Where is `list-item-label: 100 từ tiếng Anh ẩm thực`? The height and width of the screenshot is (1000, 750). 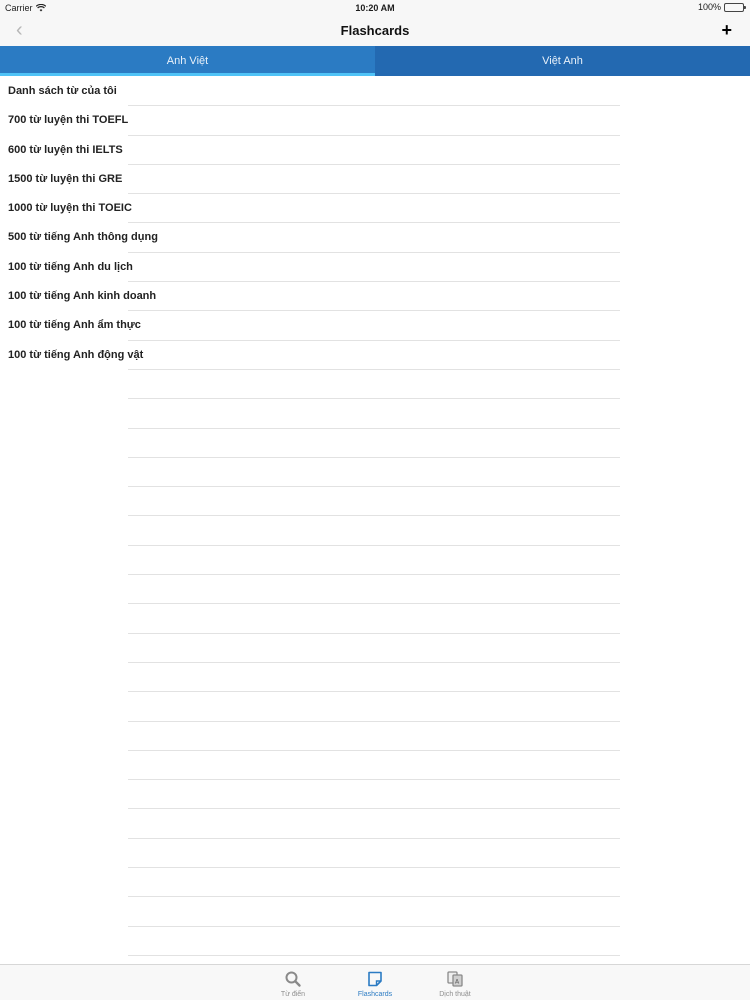
list-item-label: 100 từ tiếng Anh ẩm thực is located at coordinates (74, 325).